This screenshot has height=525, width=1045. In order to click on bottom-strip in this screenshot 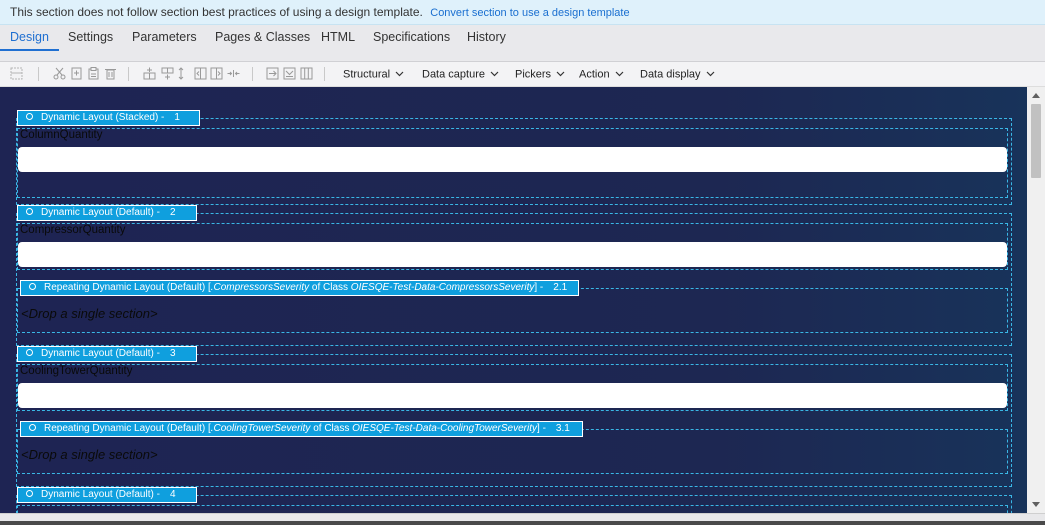, I will do `click(522, 523)`.